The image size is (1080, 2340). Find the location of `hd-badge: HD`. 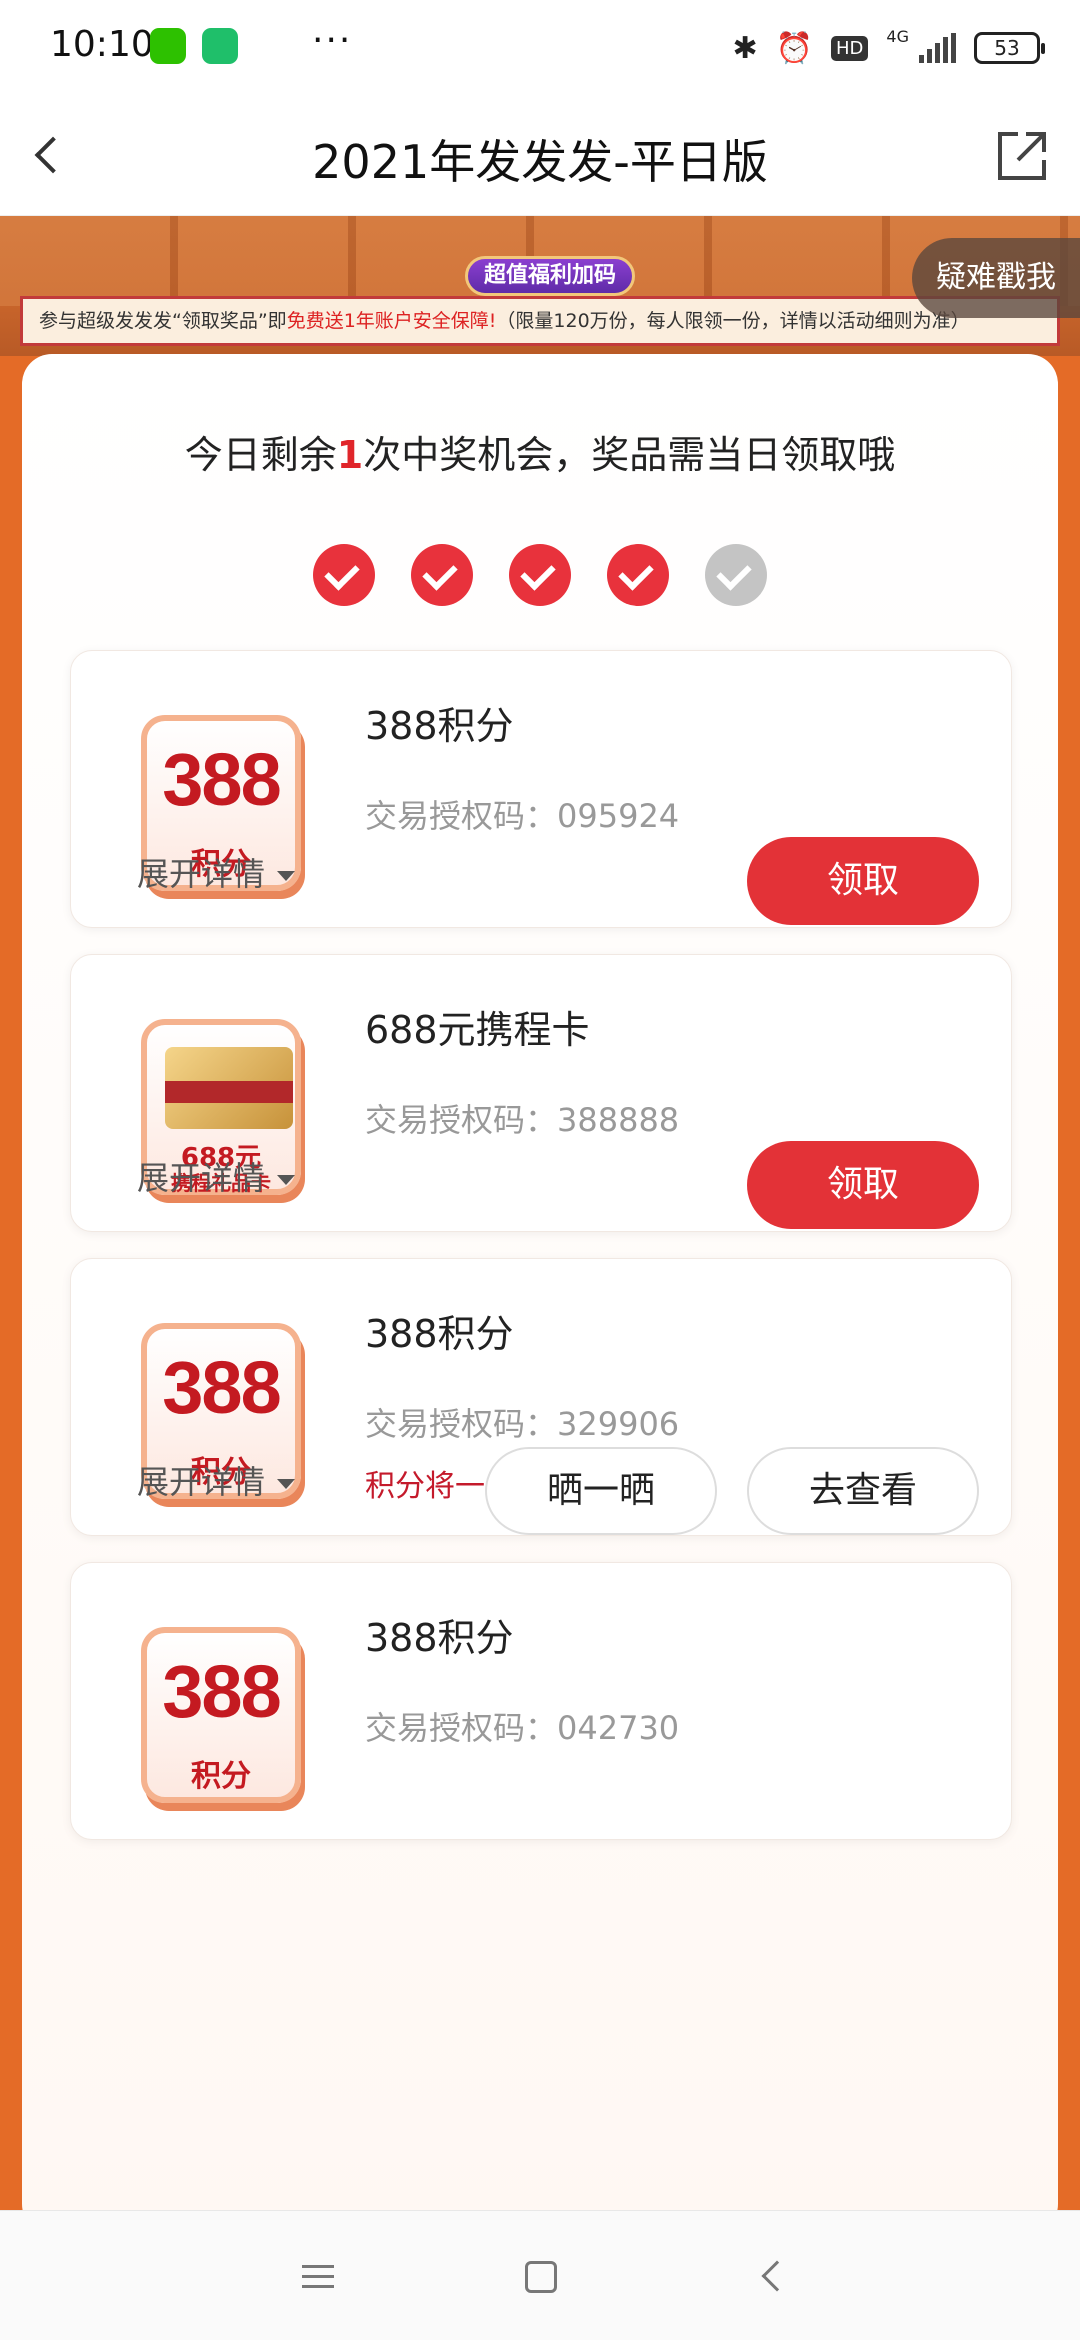

hd-badge: HD is located at coordinates (850, 48).